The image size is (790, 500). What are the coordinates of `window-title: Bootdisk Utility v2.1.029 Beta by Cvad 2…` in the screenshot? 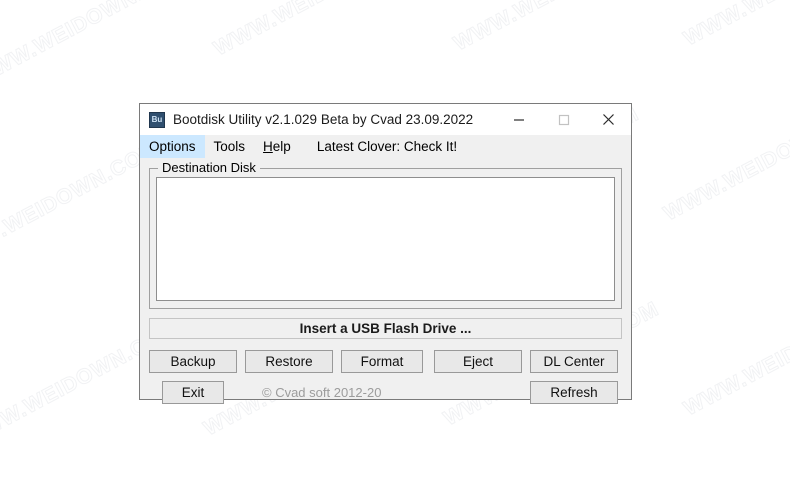 It's located at (323, 119).